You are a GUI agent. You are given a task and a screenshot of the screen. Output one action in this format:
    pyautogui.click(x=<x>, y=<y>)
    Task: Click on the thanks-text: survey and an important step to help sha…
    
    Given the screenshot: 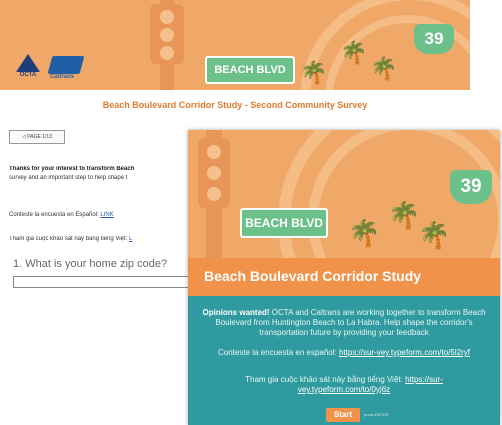 What is the action you would take?
    pyautogui.click(x=68, y=178)
    